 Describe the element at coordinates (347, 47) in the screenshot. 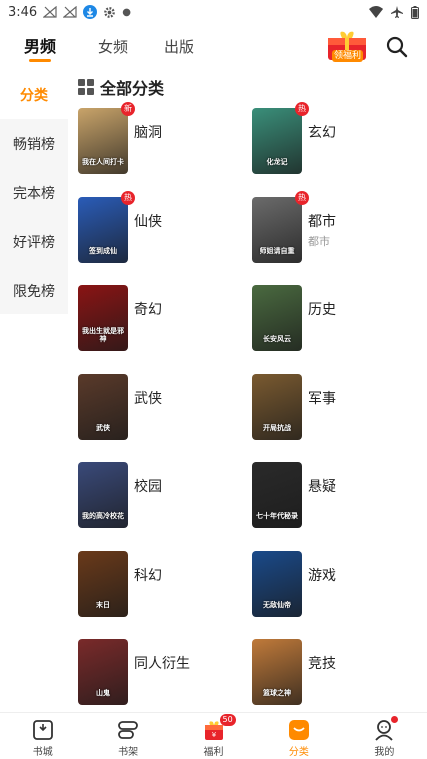

I see `welfare-button: 领福利` at that location.